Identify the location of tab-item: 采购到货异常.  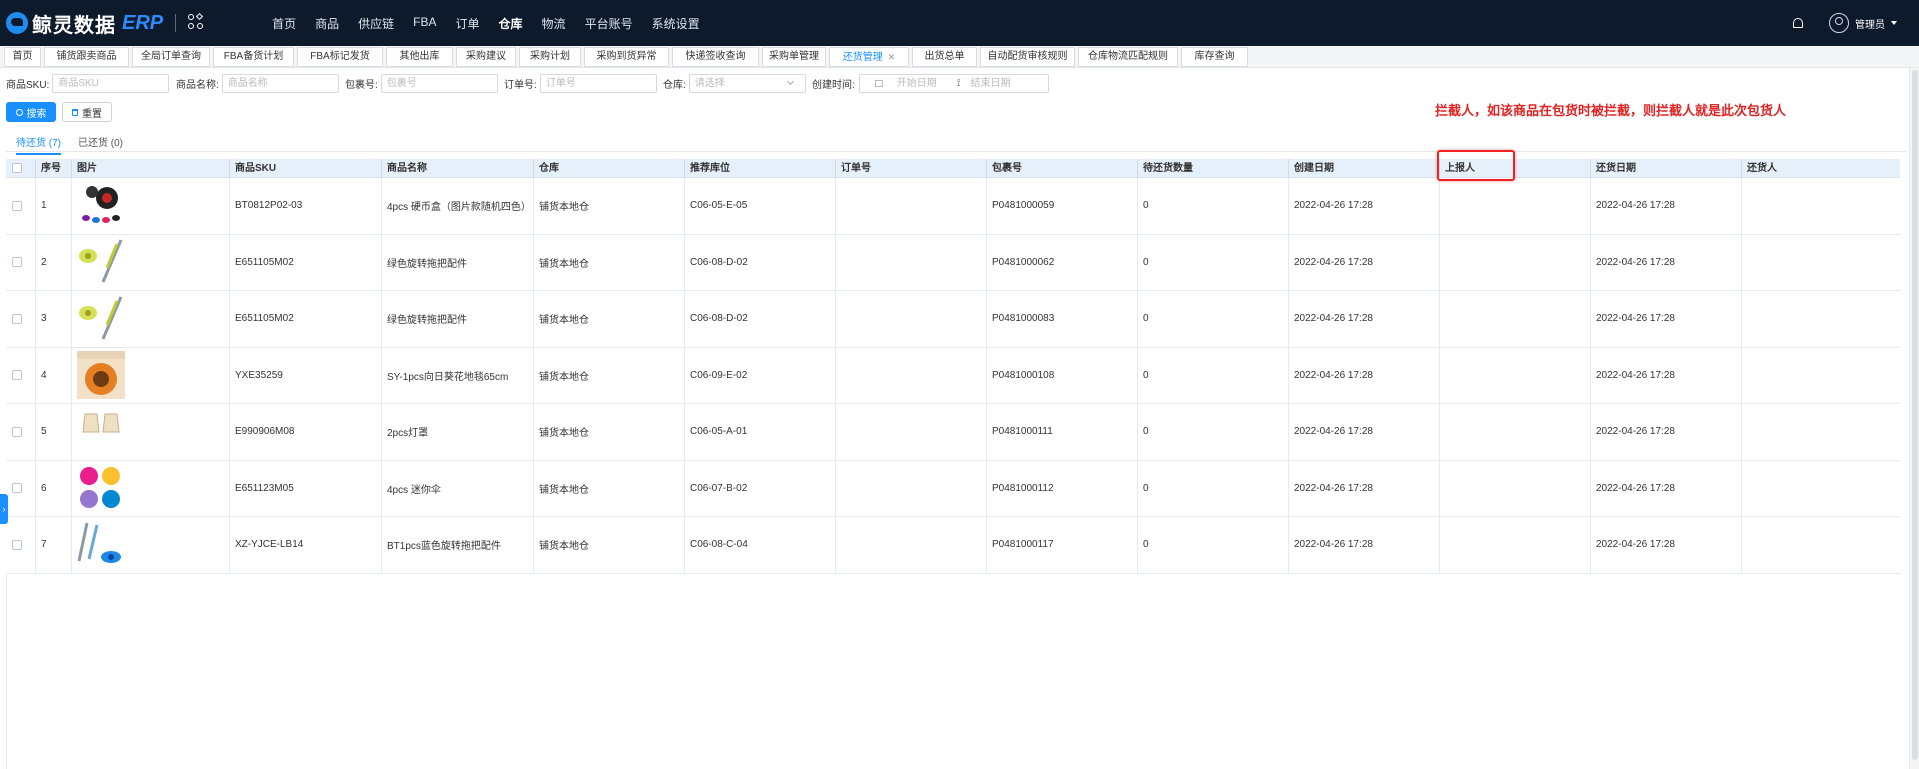
(626, 57).